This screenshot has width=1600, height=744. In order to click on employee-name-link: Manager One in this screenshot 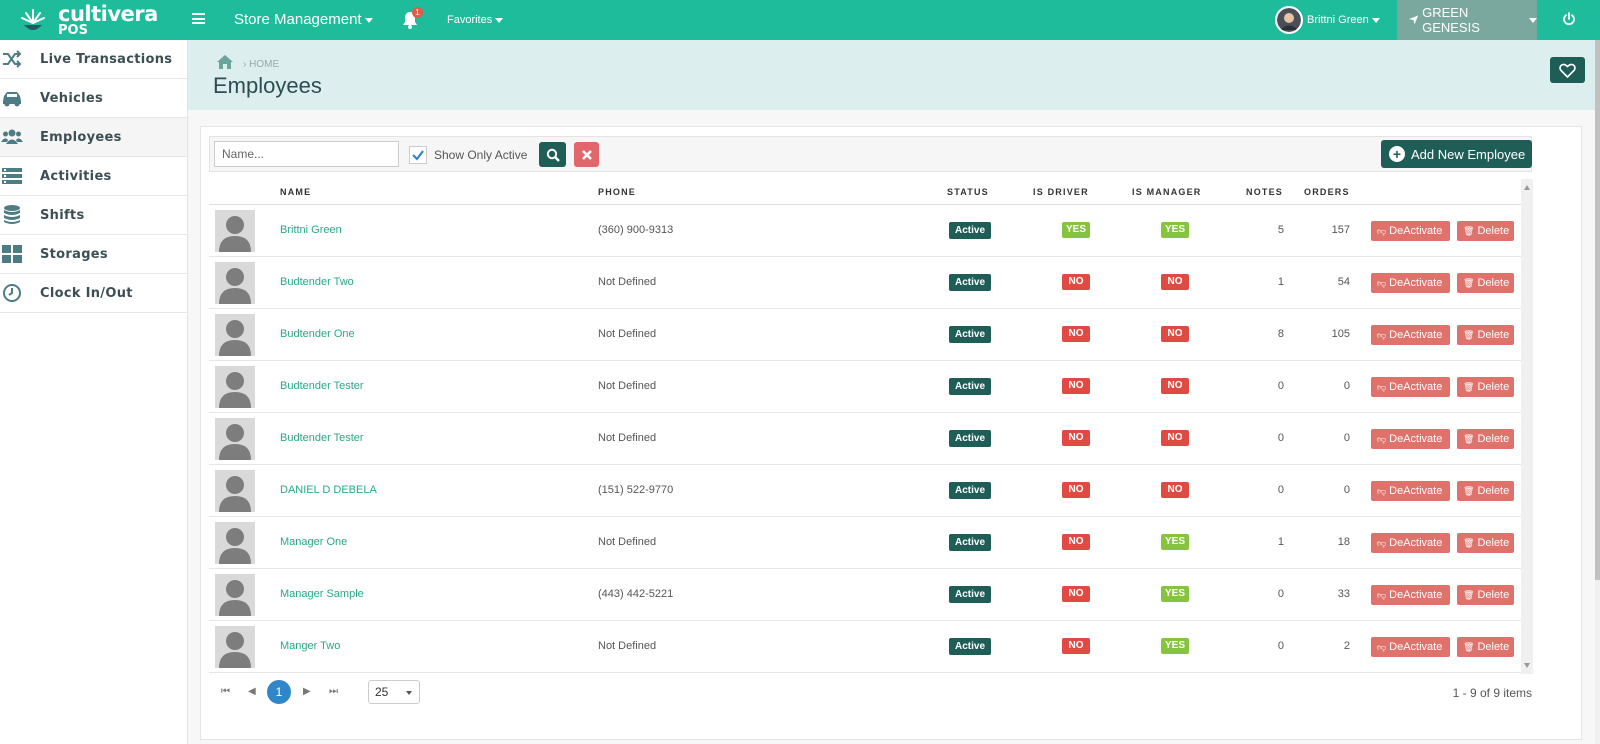, I will do `click(313, 542)`.